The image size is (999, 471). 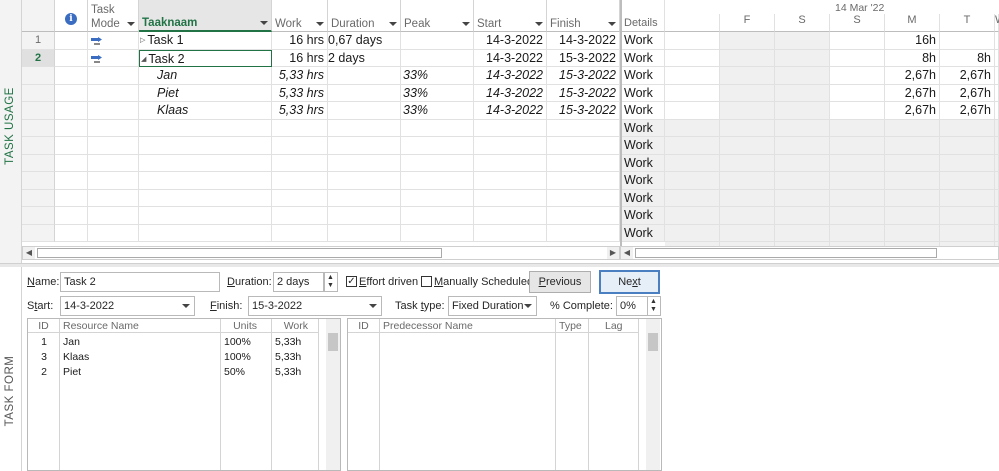 What do you see at coordinates (205, 111) in the screenshot?
I see `name-cell: Klaas` at bounding box center [205, 111].